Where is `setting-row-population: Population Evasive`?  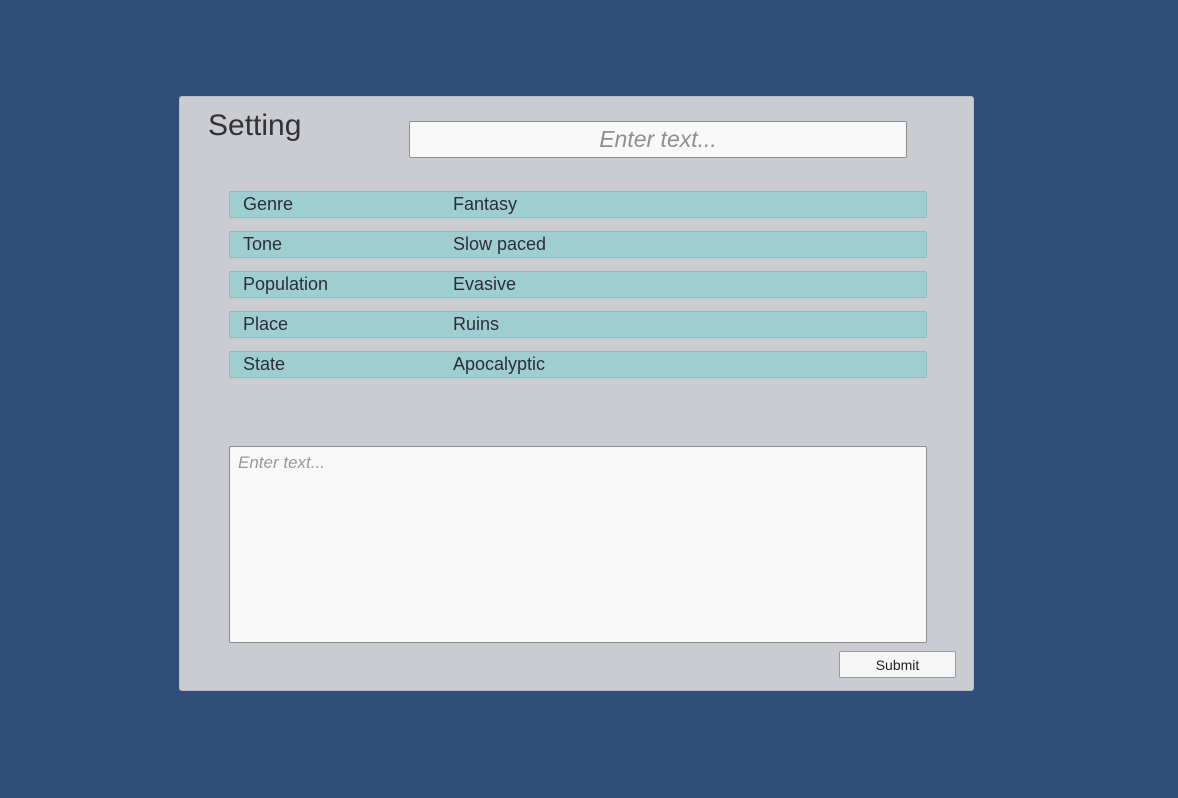
setting-row-population: Population Evasive is located at coordinates (578, 284).